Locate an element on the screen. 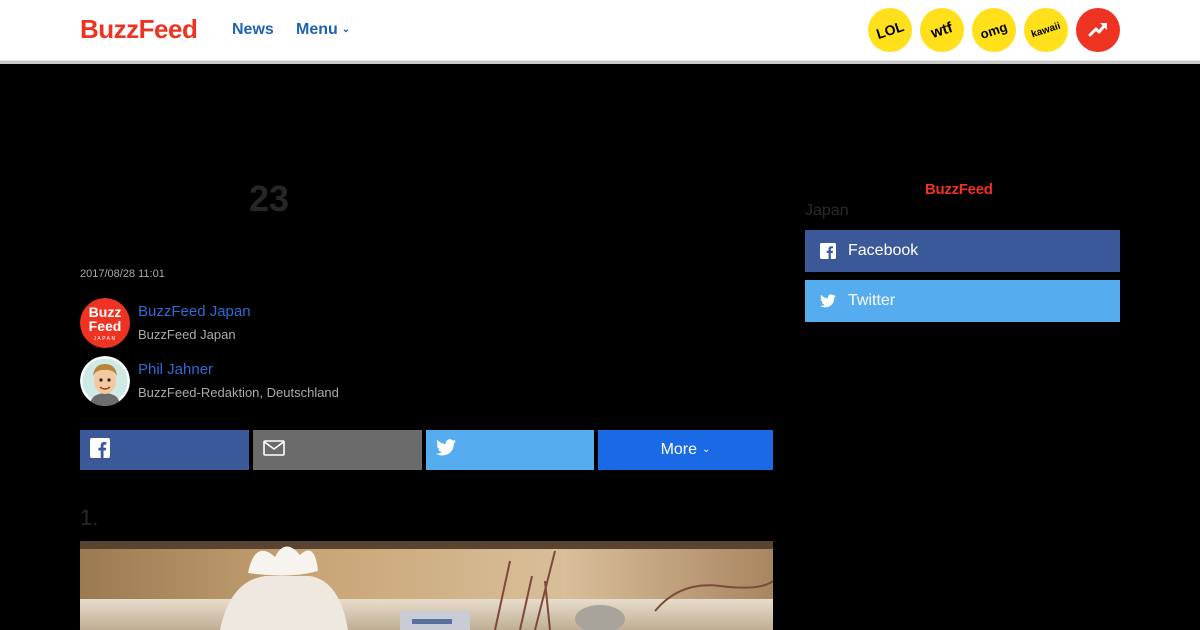  share-more-button: More ⌄ is located at coordinates (685, 450).